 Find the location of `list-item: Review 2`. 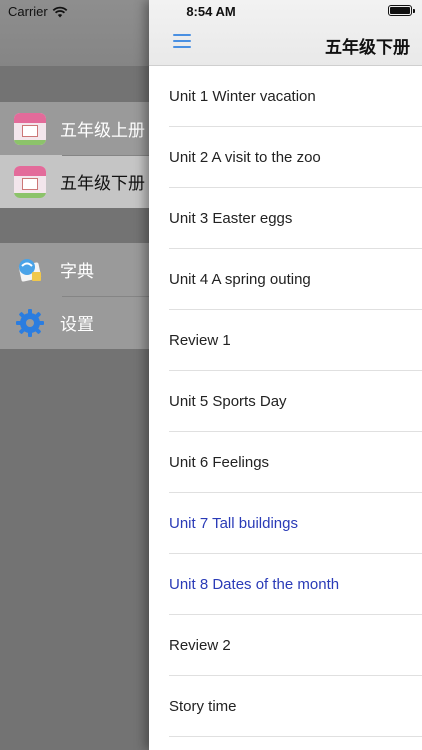

list-item: Review 2 is located at coordinates (285, 645).